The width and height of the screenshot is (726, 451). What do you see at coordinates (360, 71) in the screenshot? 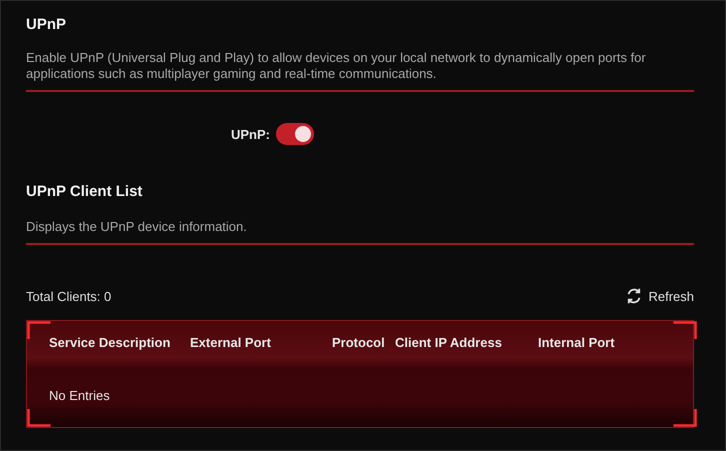
I see `section-description: Enable UPnP (Universal Plug and Play) to allow devices on your local network to dynamically open ports for applications such as multiplayer gaming and real-time communications.` at bounding box center [360, 71].